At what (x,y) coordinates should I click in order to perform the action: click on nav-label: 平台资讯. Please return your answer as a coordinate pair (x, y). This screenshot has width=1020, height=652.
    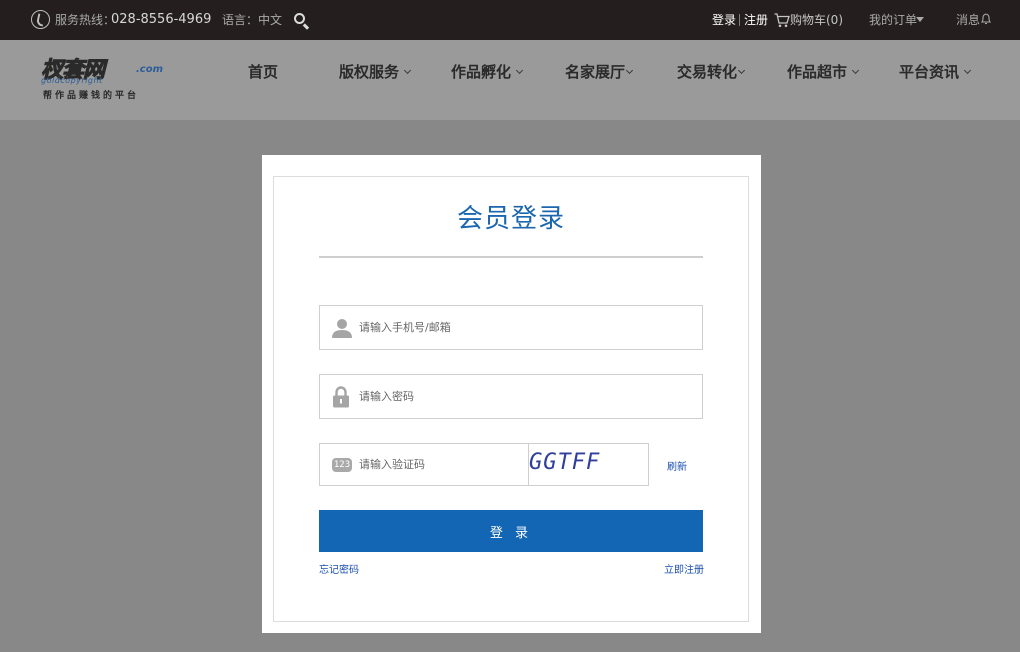
    Looking at the image, I should click on (929, 72).